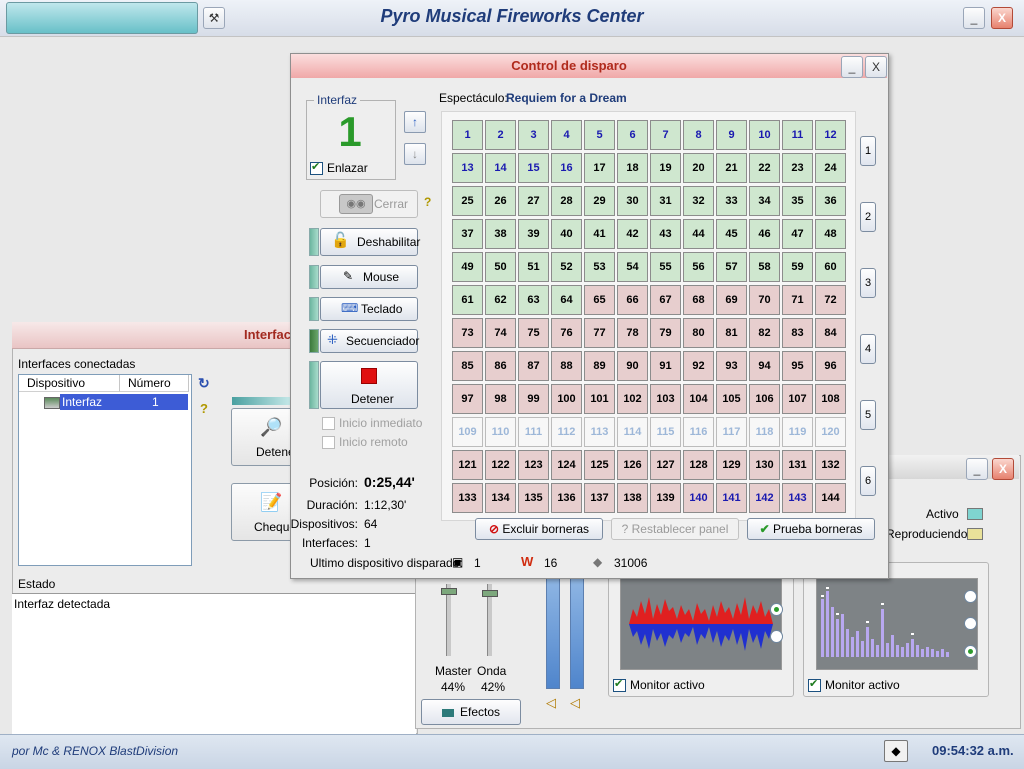 Image resolution: width=1024 pixels, height=769 pixels. What do you see at coordinates (632, 201) in the screenshot?
I see `firing-cell-30: 30` at bounding box center [632, 201].